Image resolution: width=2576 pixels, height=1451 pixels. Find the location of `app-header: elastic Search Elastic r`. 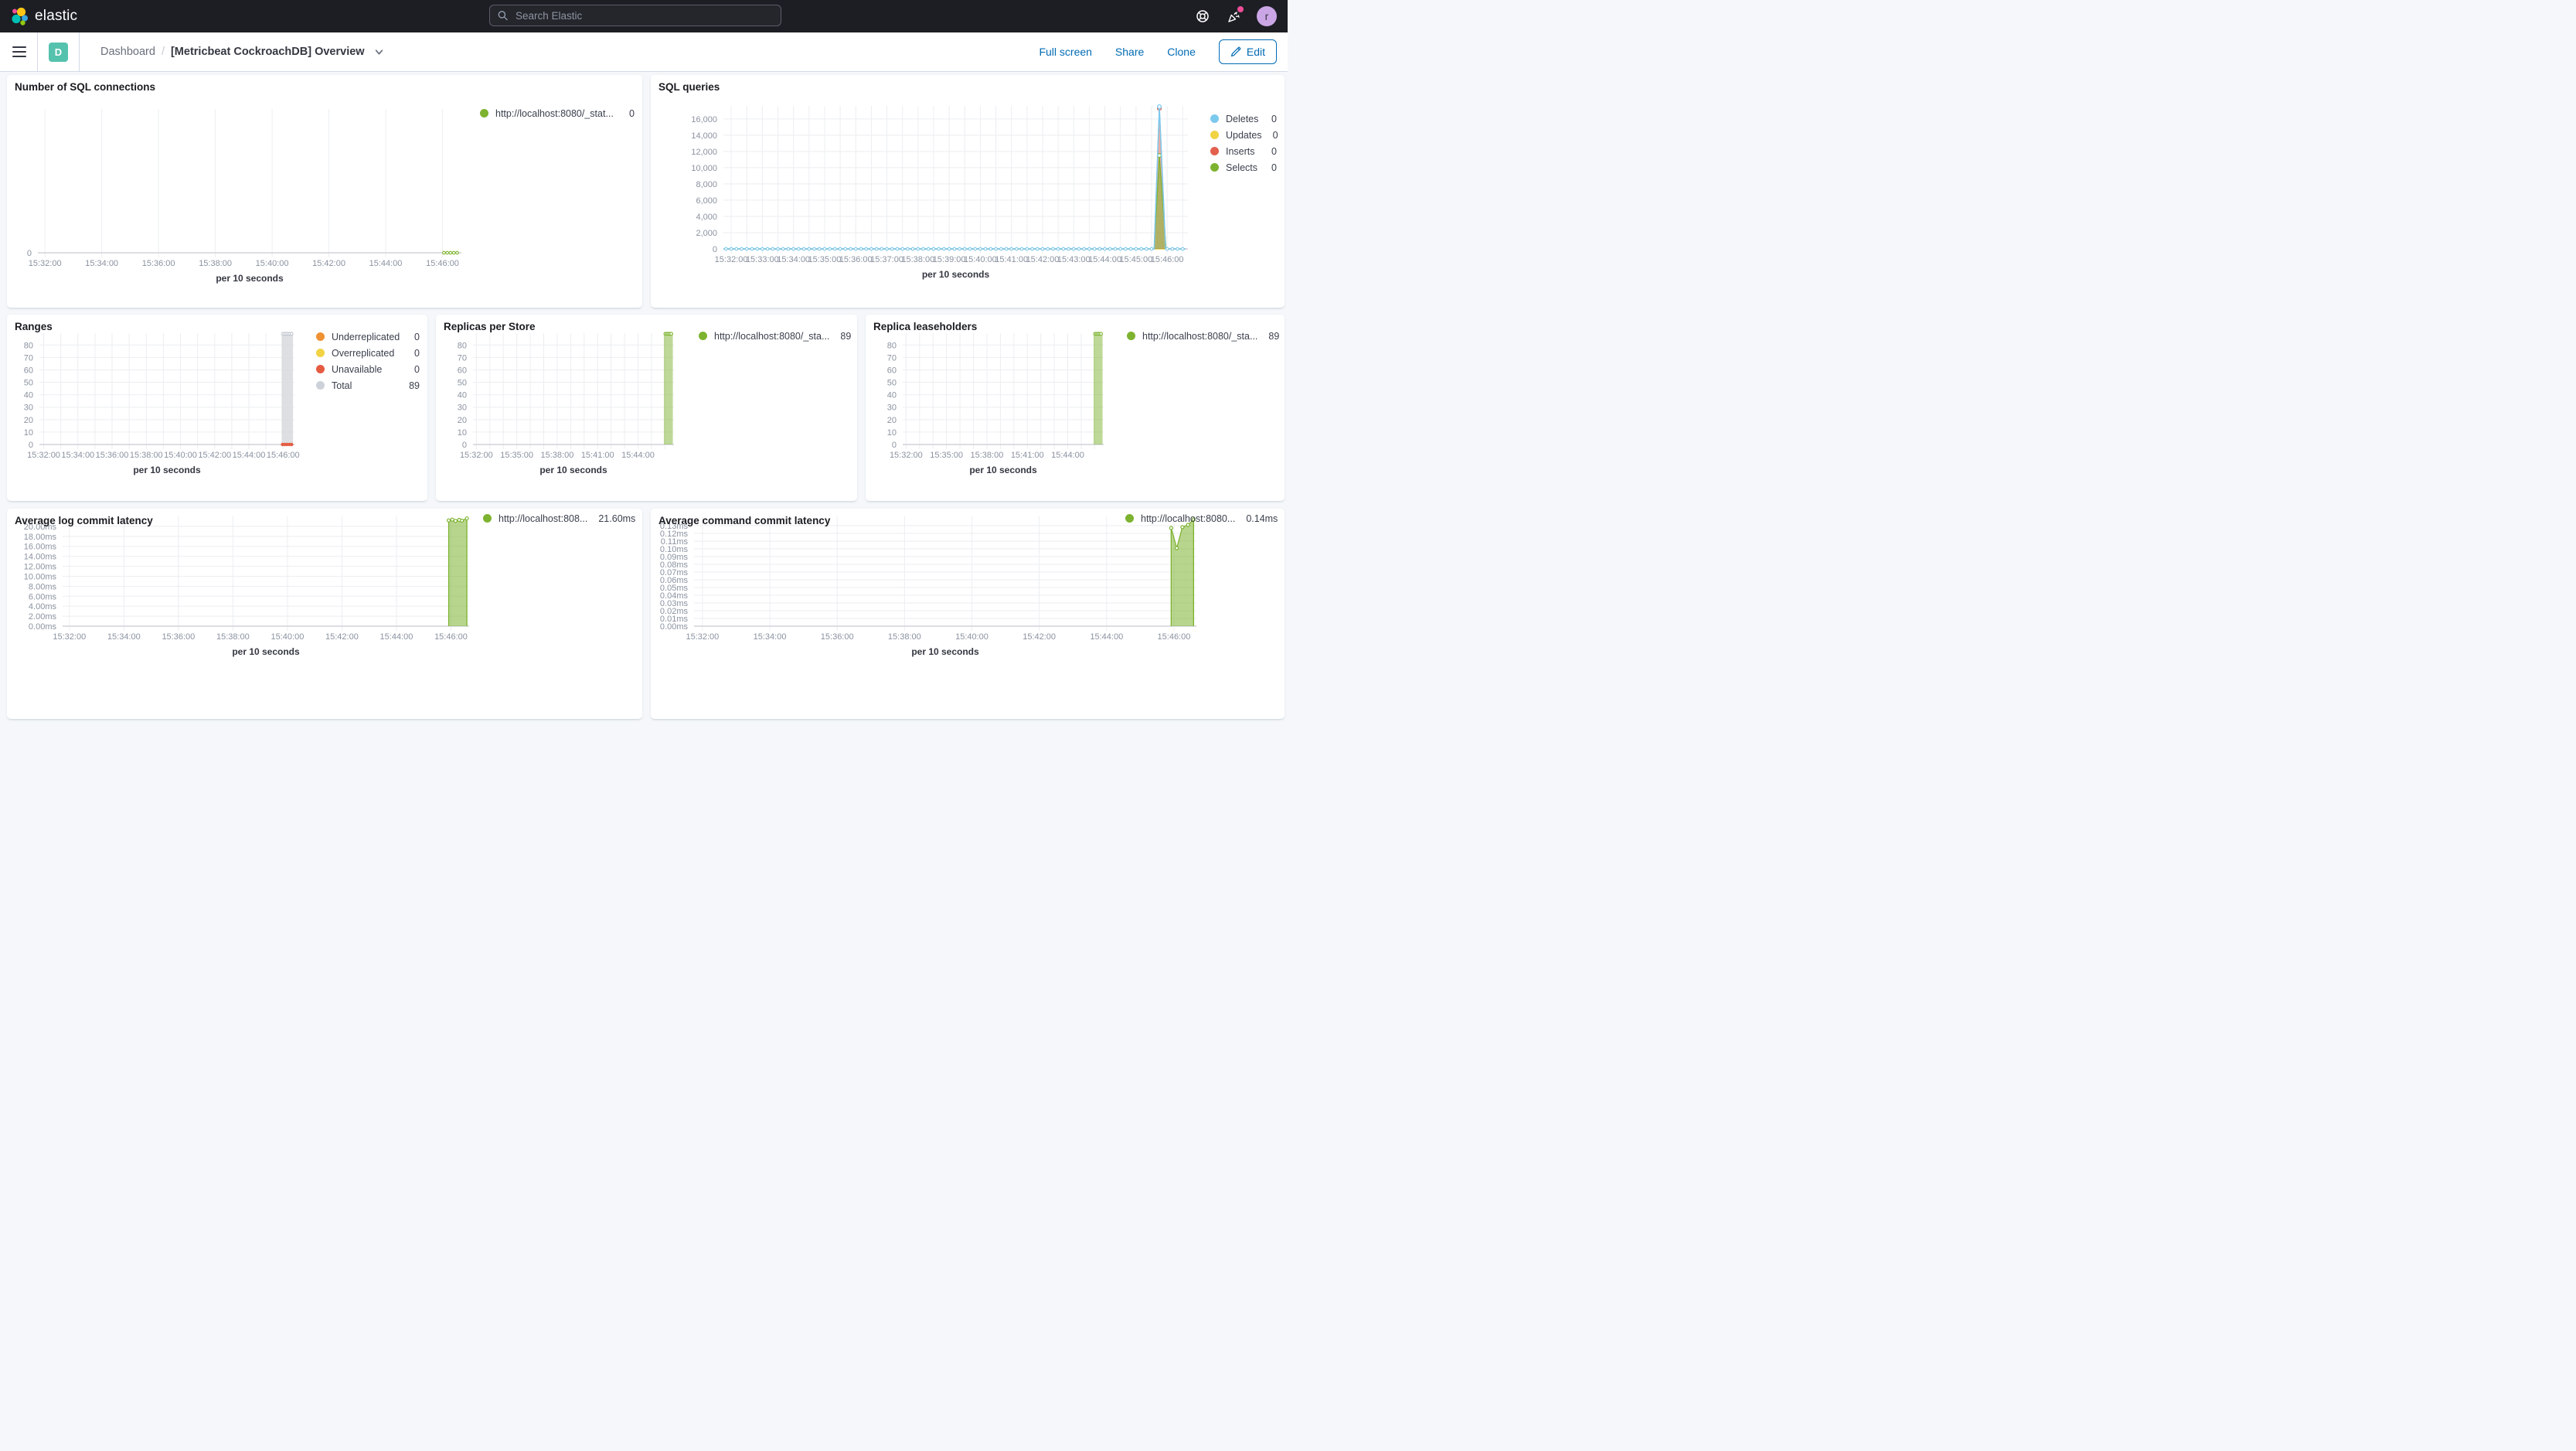

app-header: elastic Search Elastic r is located at coordinates (644, 16).